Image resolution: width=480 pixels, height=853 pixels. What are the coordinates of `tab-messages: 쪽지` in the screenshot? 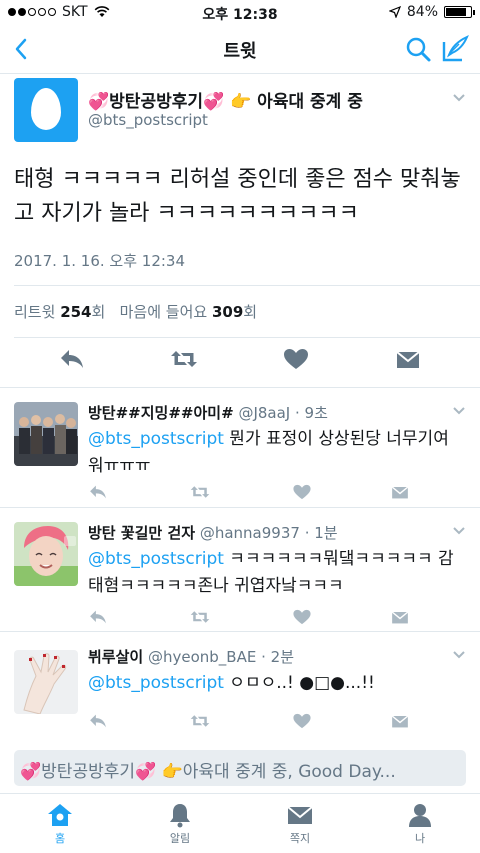 It's located at (300, 824).